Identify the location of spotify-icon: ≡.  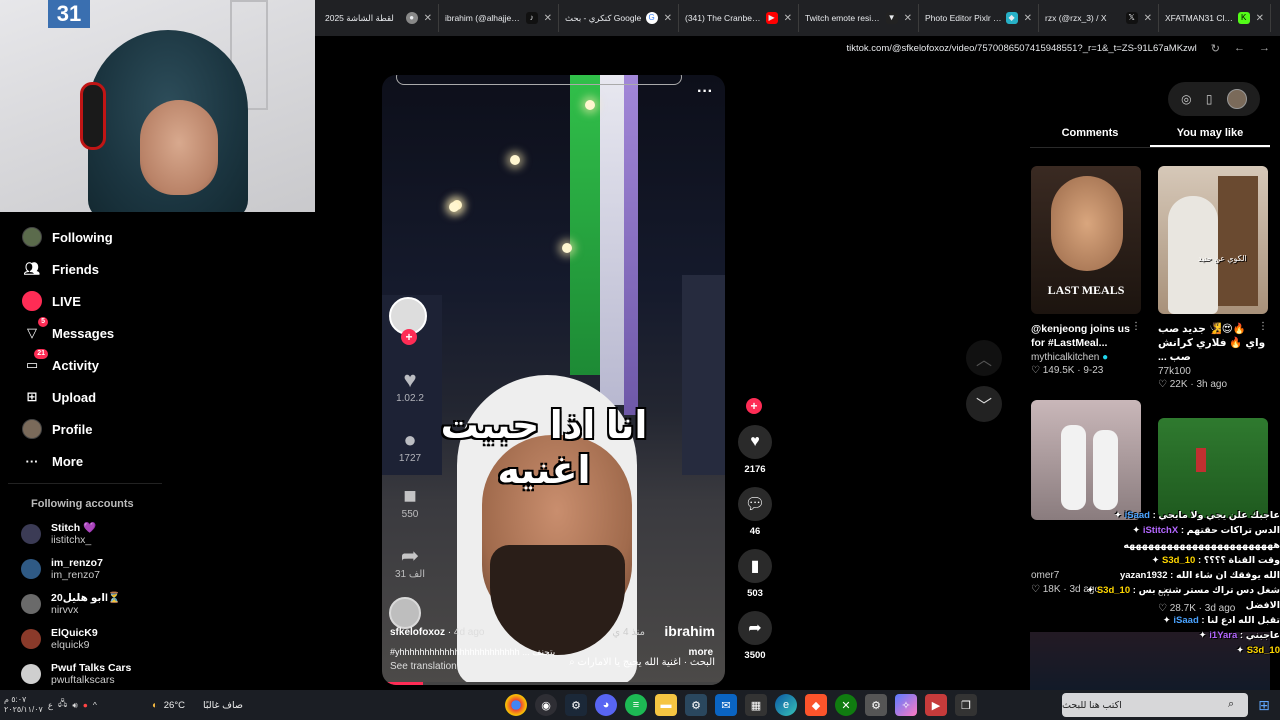
(636, 705).